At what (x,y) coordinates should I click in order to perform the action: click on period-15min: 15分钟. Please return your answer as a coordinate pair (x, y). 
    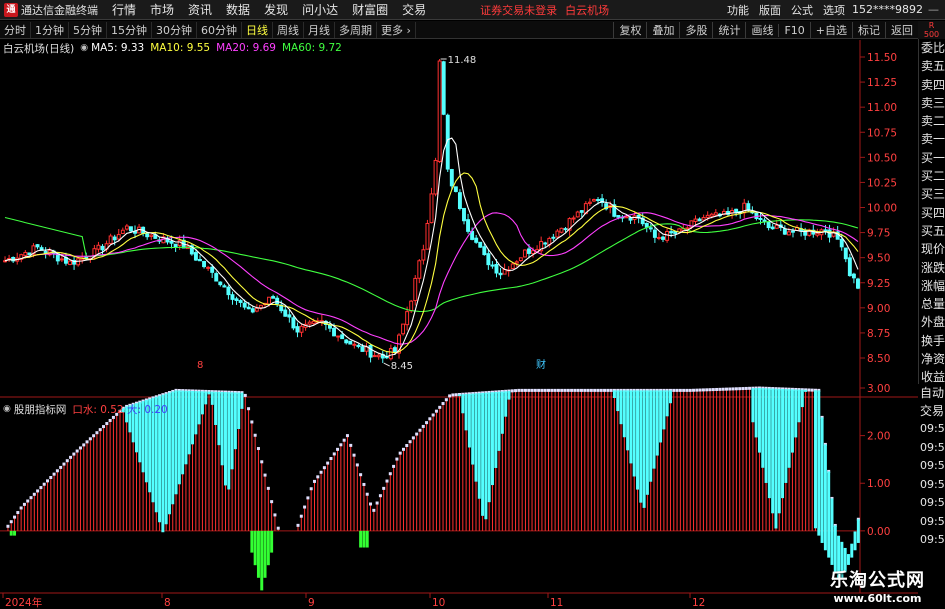
    Looking at the image, I should click on (129, 29).